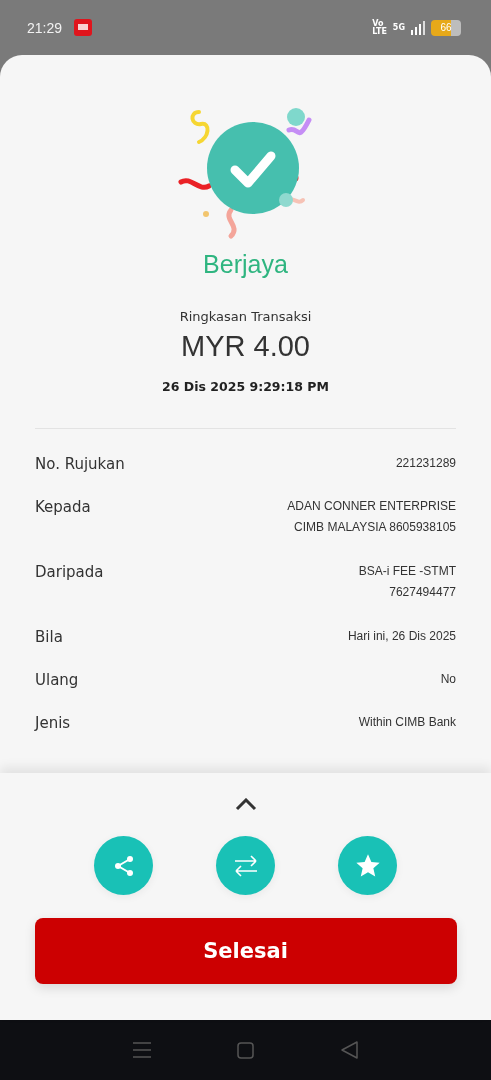  Describe the element at coordinates (401, 636) in the screenshot. I see `detail-value: Hari ini, 26 Dis 2025` at that location.